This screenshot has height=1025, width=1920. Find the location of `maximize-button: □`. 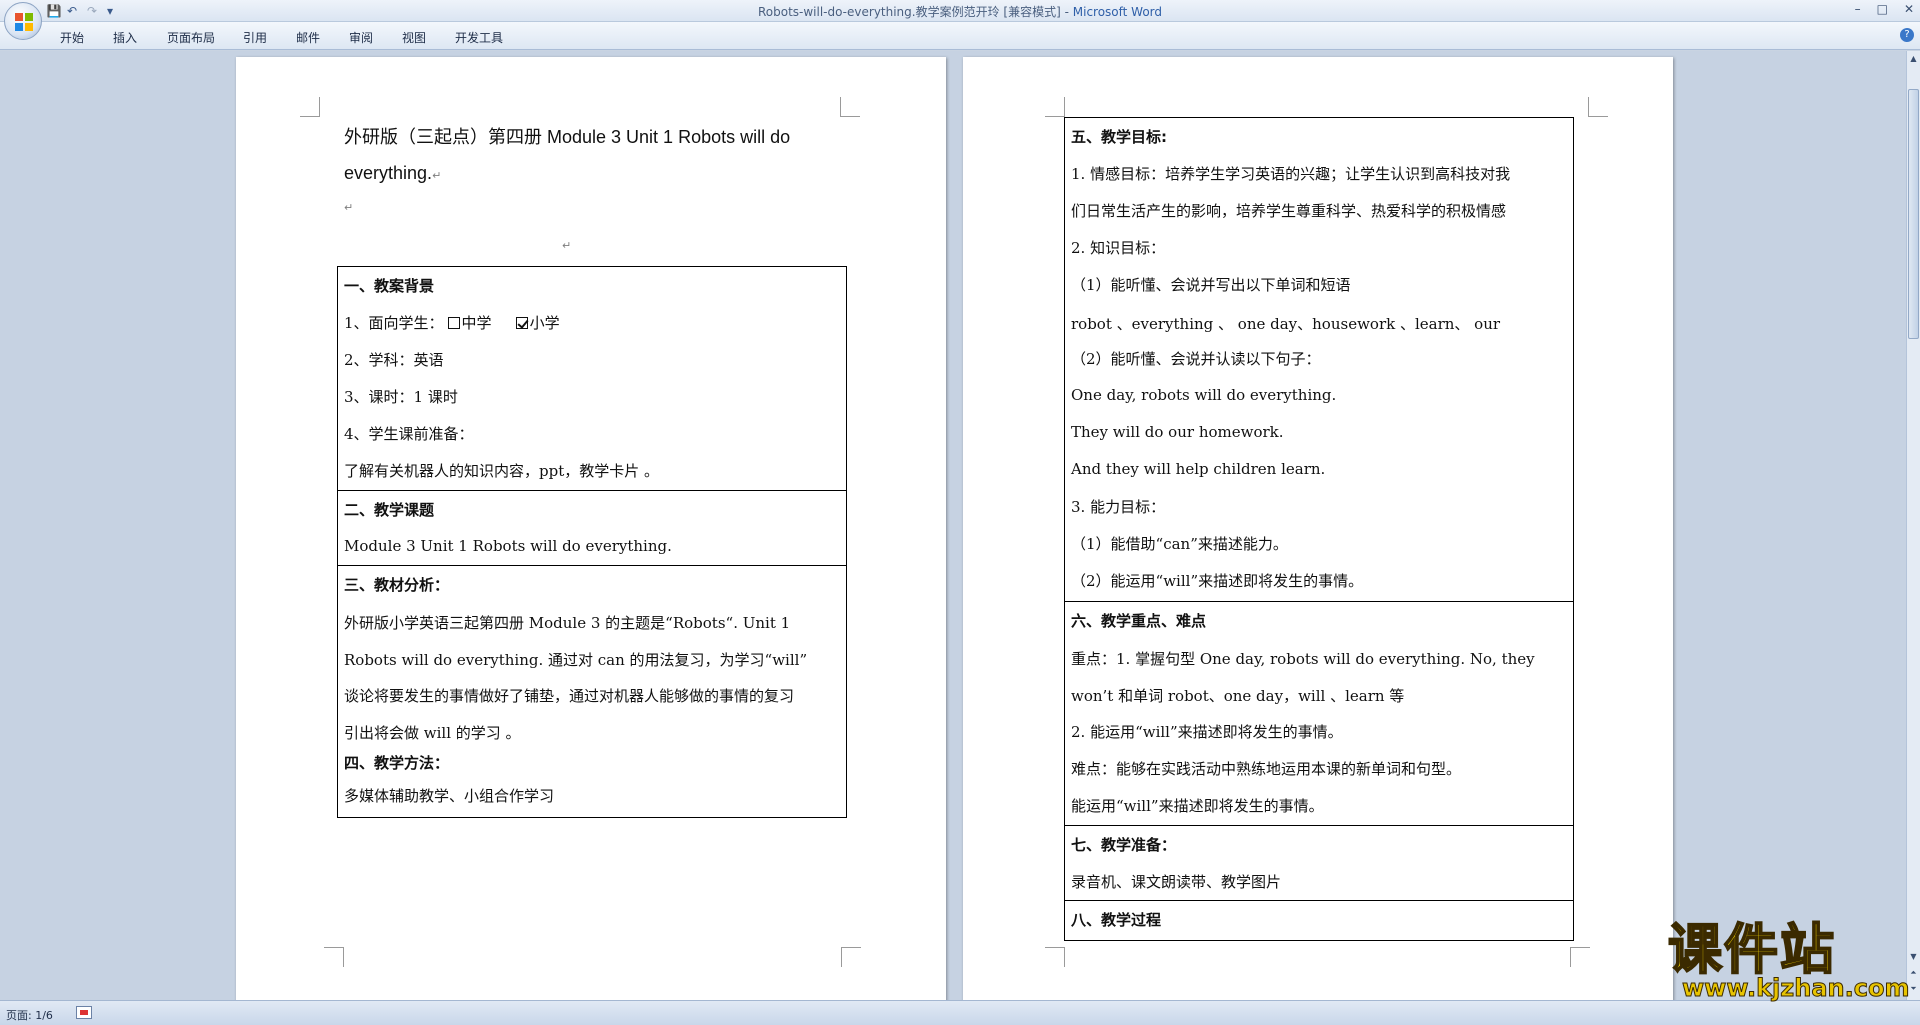

maximize-button: □ is located at coordinates (1882, 9).